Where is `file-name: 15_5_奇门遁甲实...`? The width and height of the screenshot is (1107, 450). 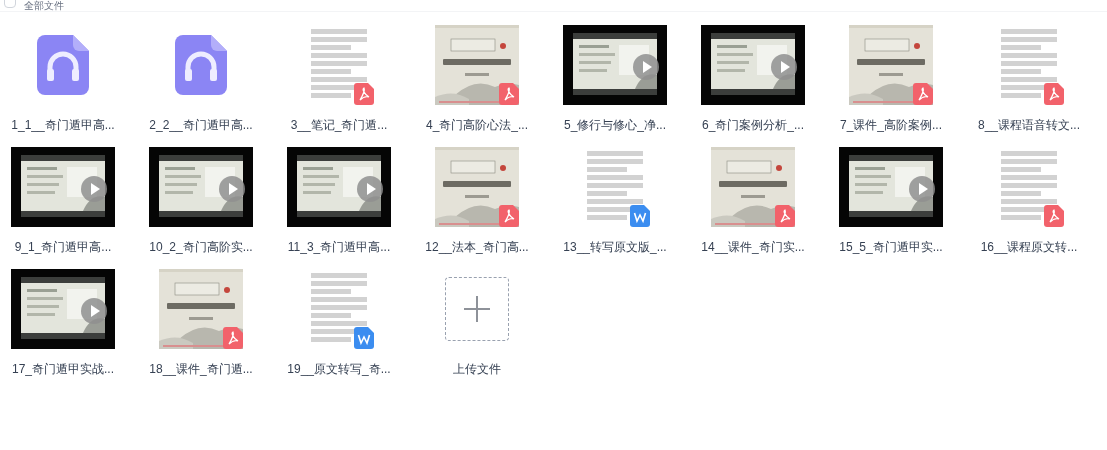
file-name: 15_5_奇门遁甲实... is located at coordinates (891, 247).